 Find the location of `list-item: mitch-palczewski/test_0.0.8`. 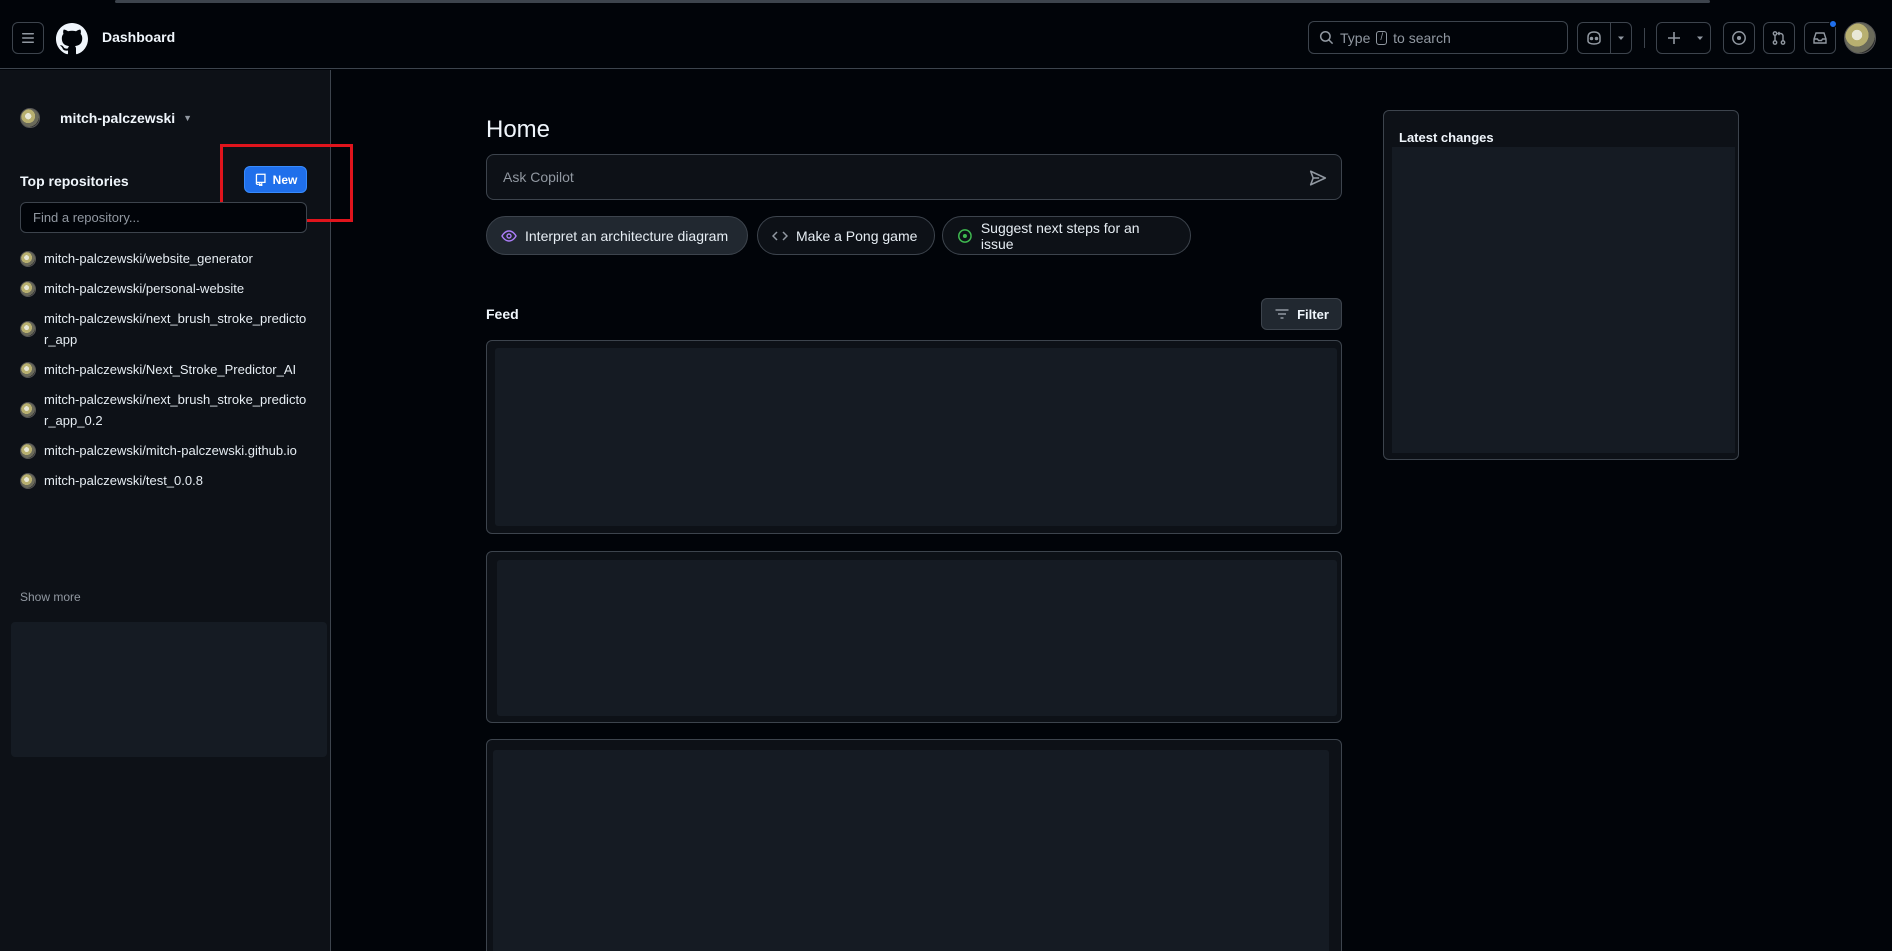

list-item: mitch-palczewski/test_0.0.8 is located at coordinates (165, 480).